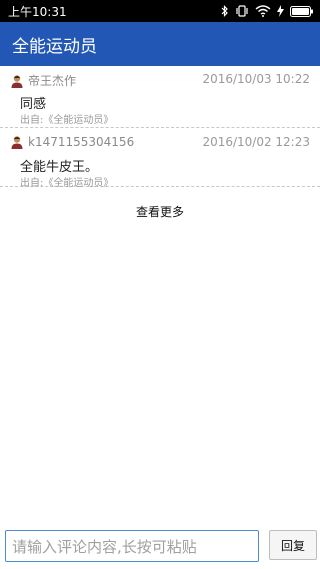 Image resolution: width=320 pixels, height=569 pixels. Describe the element at coordinates (256, 79) in the screenshot. I see `comment-time: 2016/10/03 10:22` at that location.